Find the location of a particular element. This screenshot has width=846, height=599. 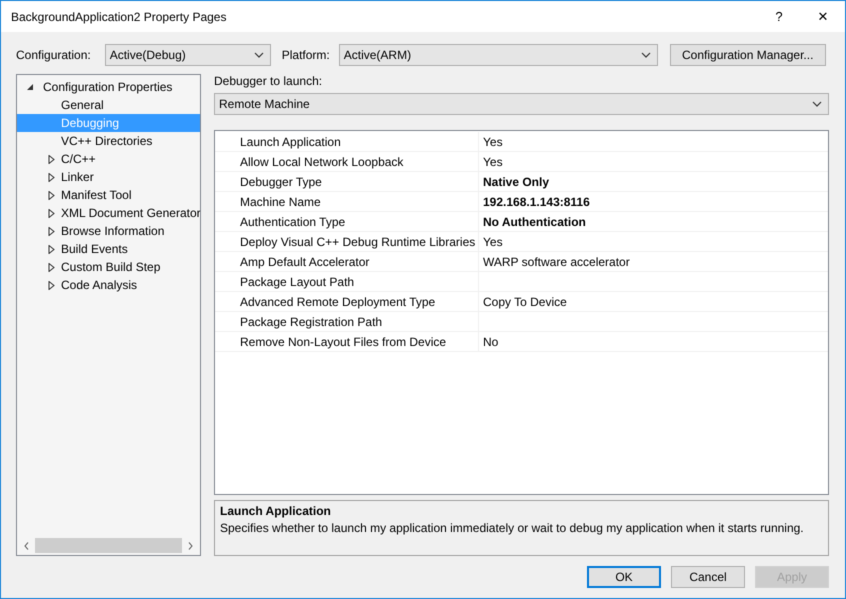

property-value: No is located at coordinates (653, 341).